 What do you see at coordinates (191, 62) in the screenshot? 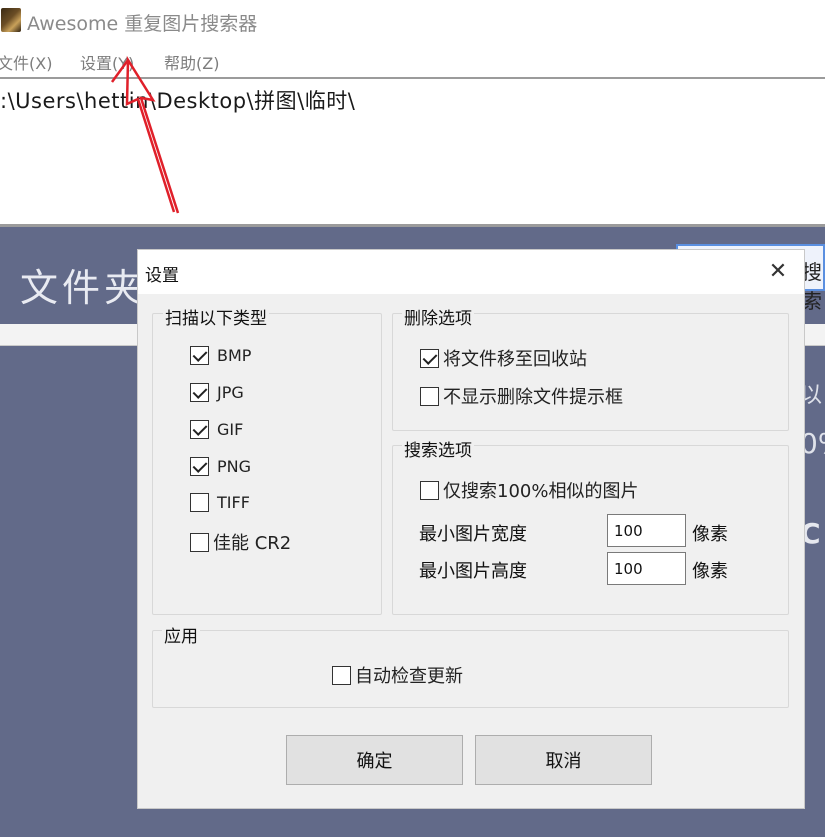
I see `menu-help: 帮助(Z)` at bounding box center [191, 62].